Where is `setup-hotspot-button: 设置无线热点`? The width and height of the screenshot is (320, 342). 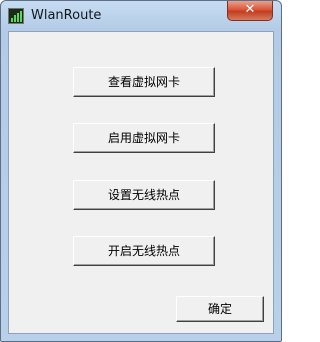 setup-hotspot-button: 设置无线热点 is located at coordinates (144, 195).